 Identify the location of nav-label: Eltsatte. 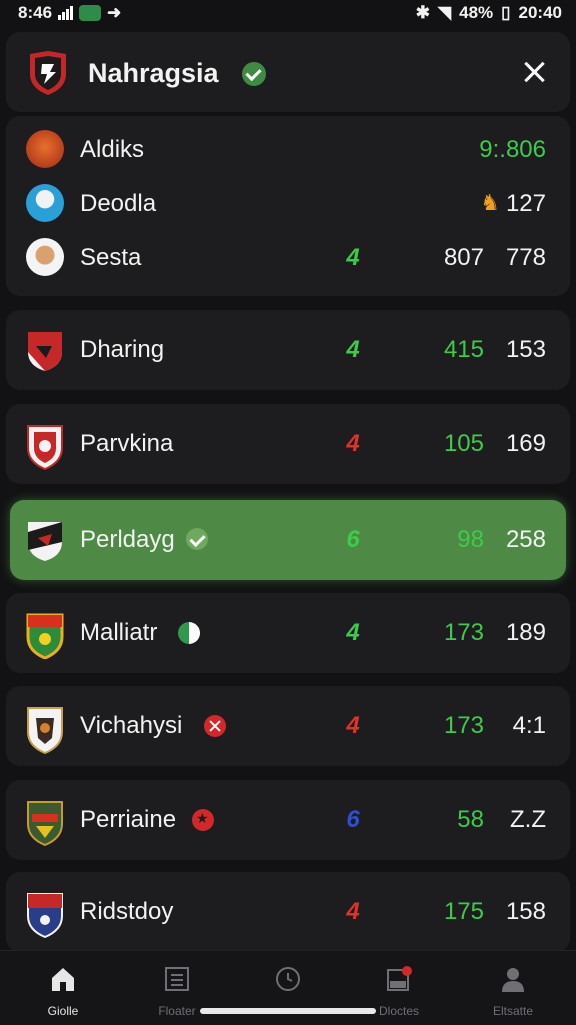
(513, 1011).